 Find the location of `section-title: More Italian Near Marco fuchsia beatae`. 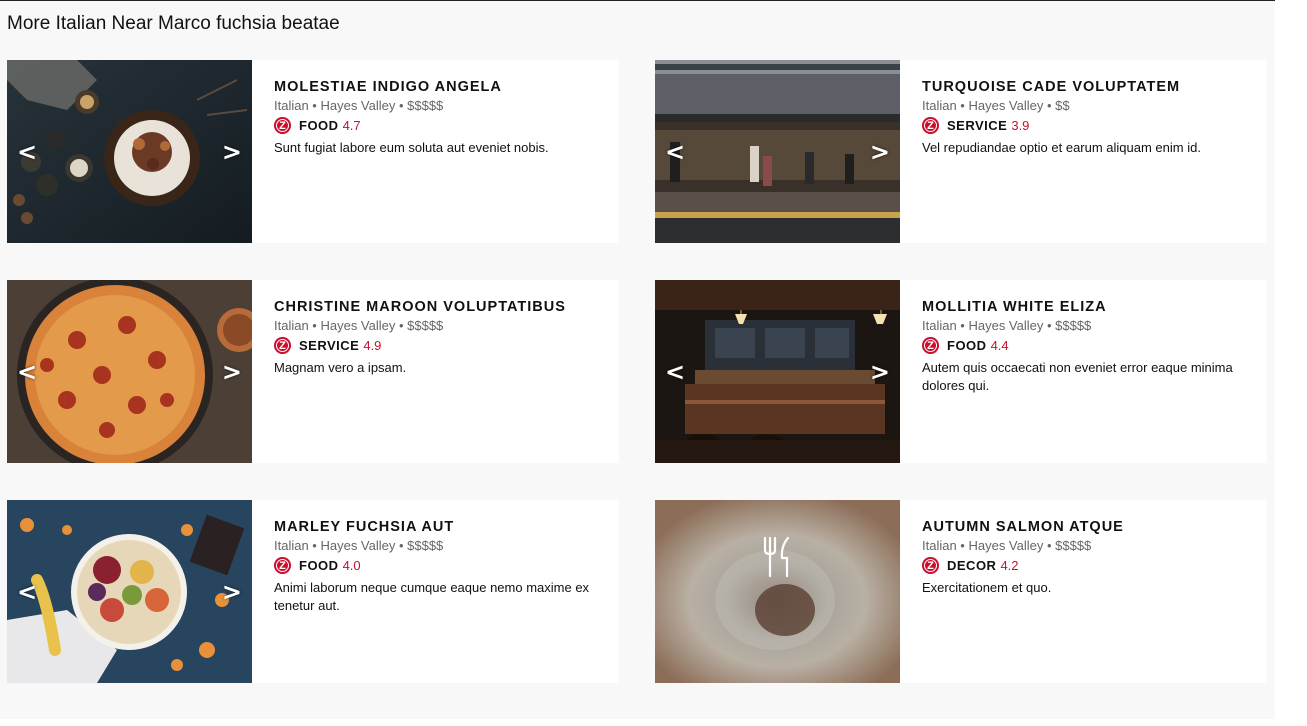

section-title: More Italian Near Marco fuchsia beatae is located at coordinates (173, 23).